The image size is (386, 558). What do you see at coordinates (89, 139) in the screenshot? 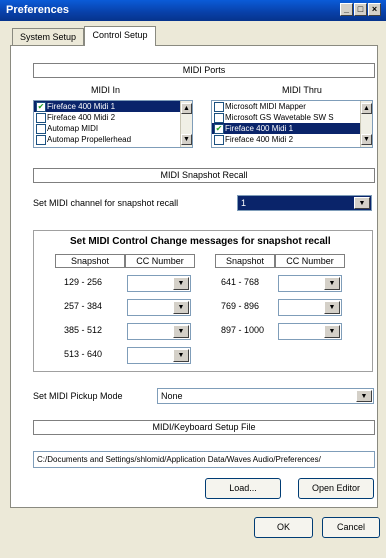
I see `item-label: Automap Propellerhead` at bounding box center [89, 139].